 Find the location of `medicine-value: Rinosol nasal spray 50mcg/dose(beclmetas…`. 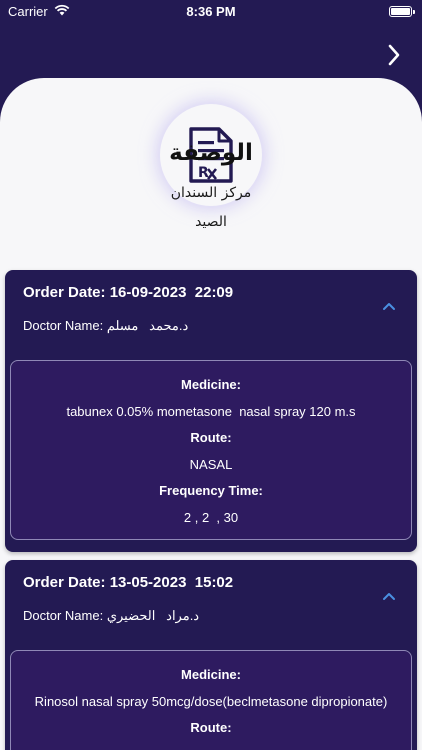

medicine-value: Rinosol nasal spray 50mcg/dose(beclmetas… is located at coordinates (211, 701).